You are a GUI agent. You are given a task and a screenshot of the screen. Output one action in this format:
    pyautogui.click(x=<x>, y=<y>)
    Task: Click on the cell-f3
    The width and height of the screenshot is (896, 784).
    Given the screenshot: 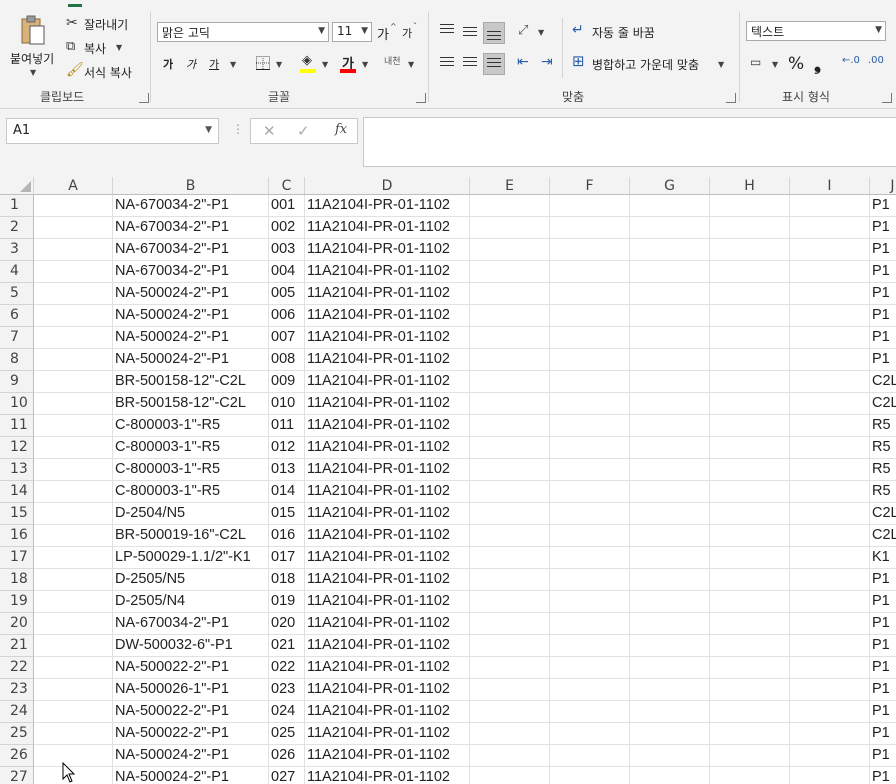 What is the action you would take?
    pyautogui.click(x=590, y=250)
    